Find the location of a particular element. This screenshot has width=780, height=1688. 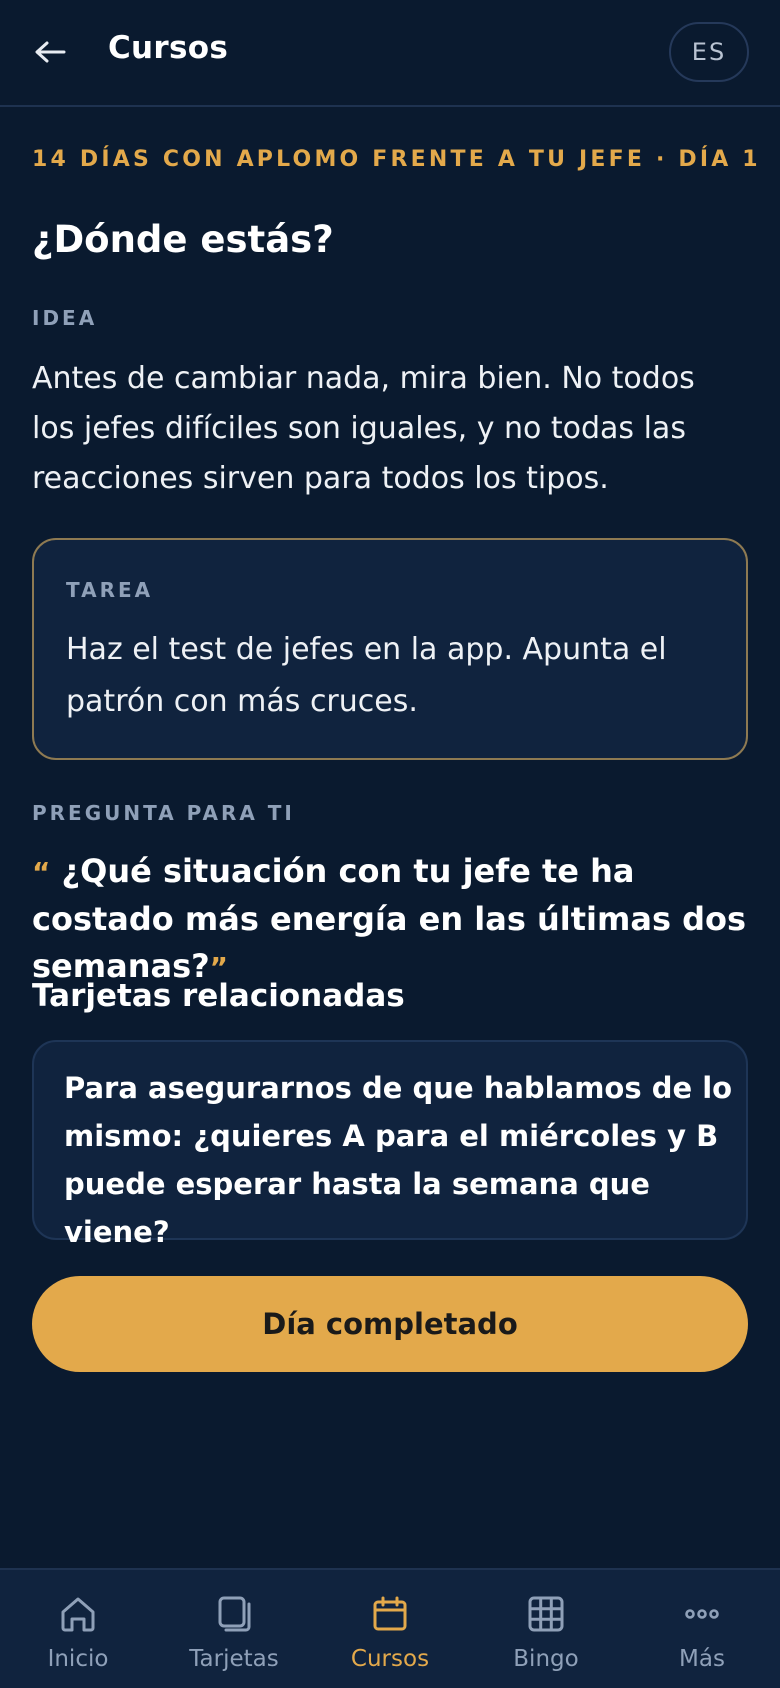

related-cards-title: Tarjetas relacionadas is located at coordinates (218, 996).